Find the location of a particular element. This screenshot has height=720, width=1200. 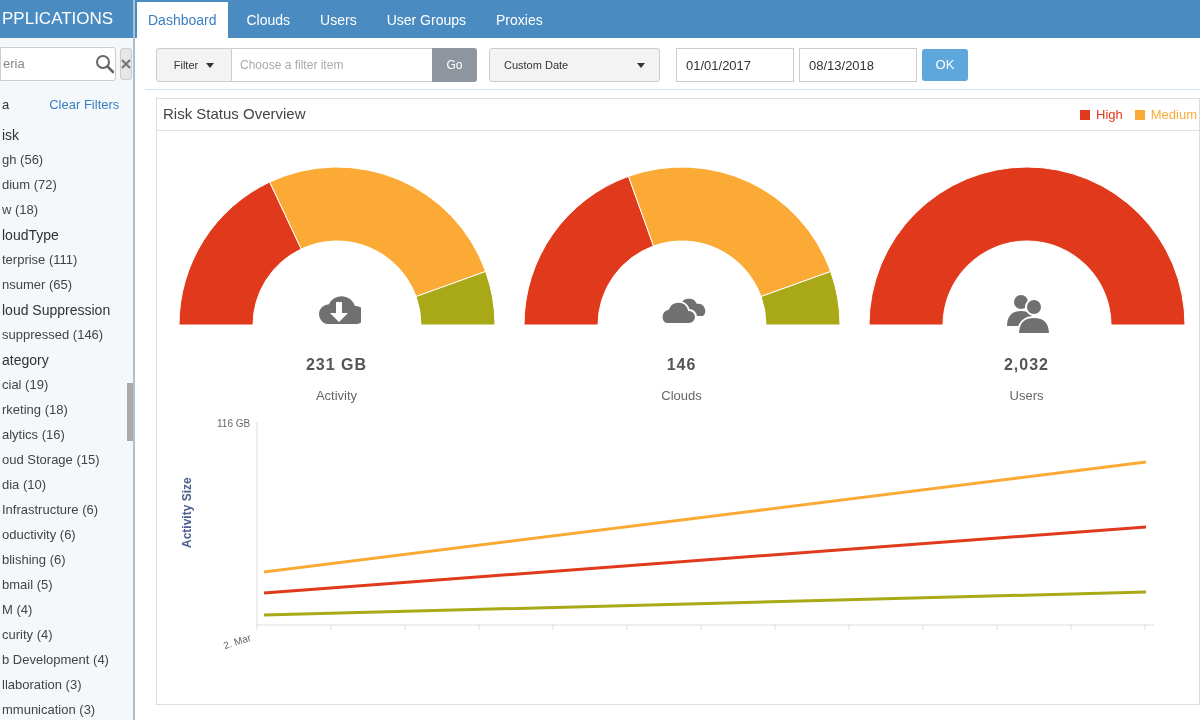

close-icon is located at coordinates (126, 64).